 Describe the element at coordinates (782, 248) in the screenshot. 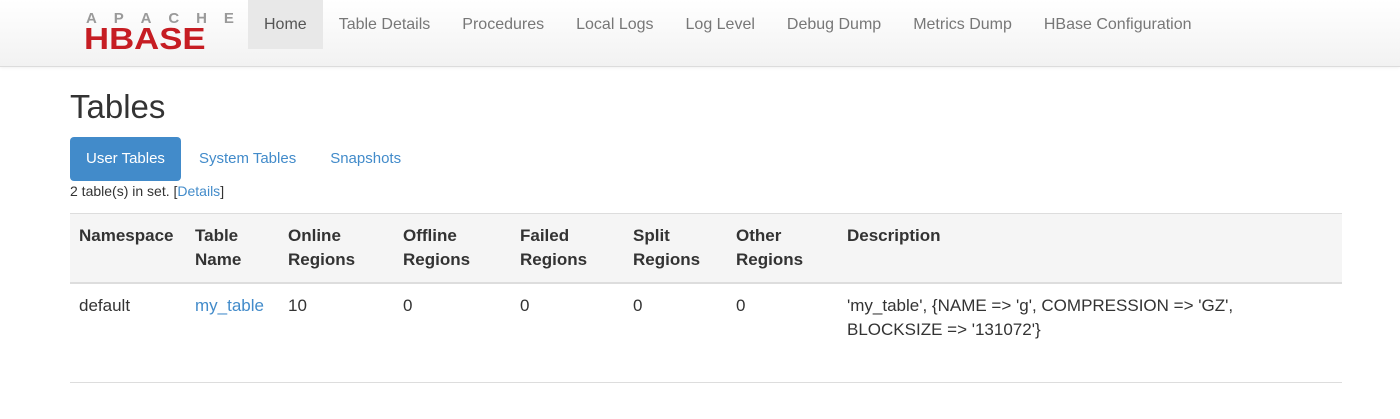

I see `column-header-other-regions: Other Regions` at that location.